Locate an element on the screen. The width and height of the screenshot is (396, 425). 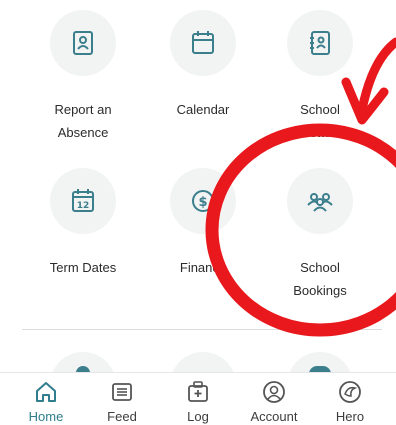
school-bookings-tile: School Bookings is located at coordinates (320, 235).